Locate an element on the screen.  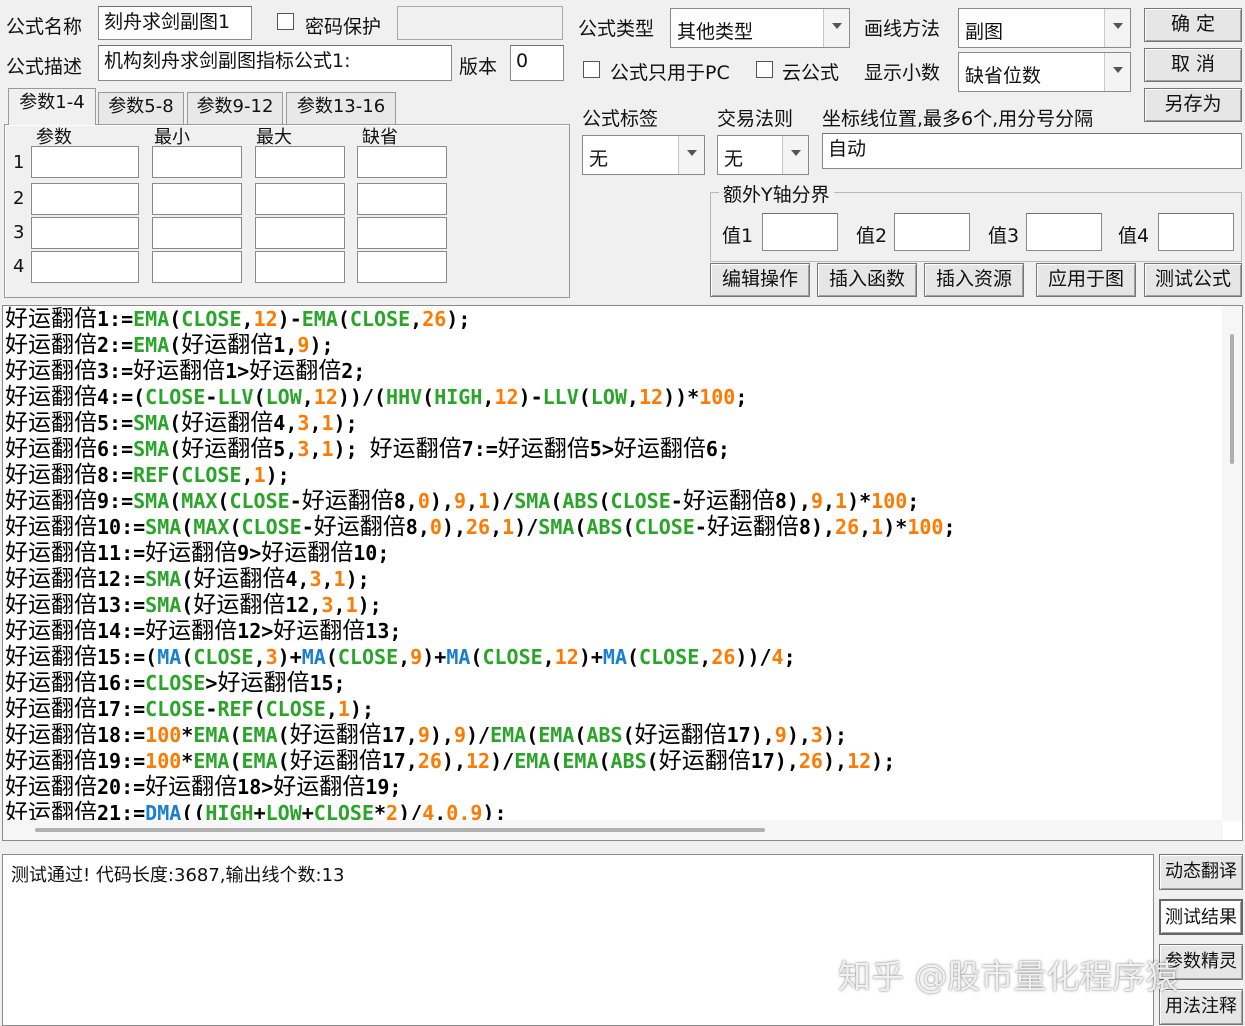
tag-select-value: 无 is located at coordinates (599, 159).